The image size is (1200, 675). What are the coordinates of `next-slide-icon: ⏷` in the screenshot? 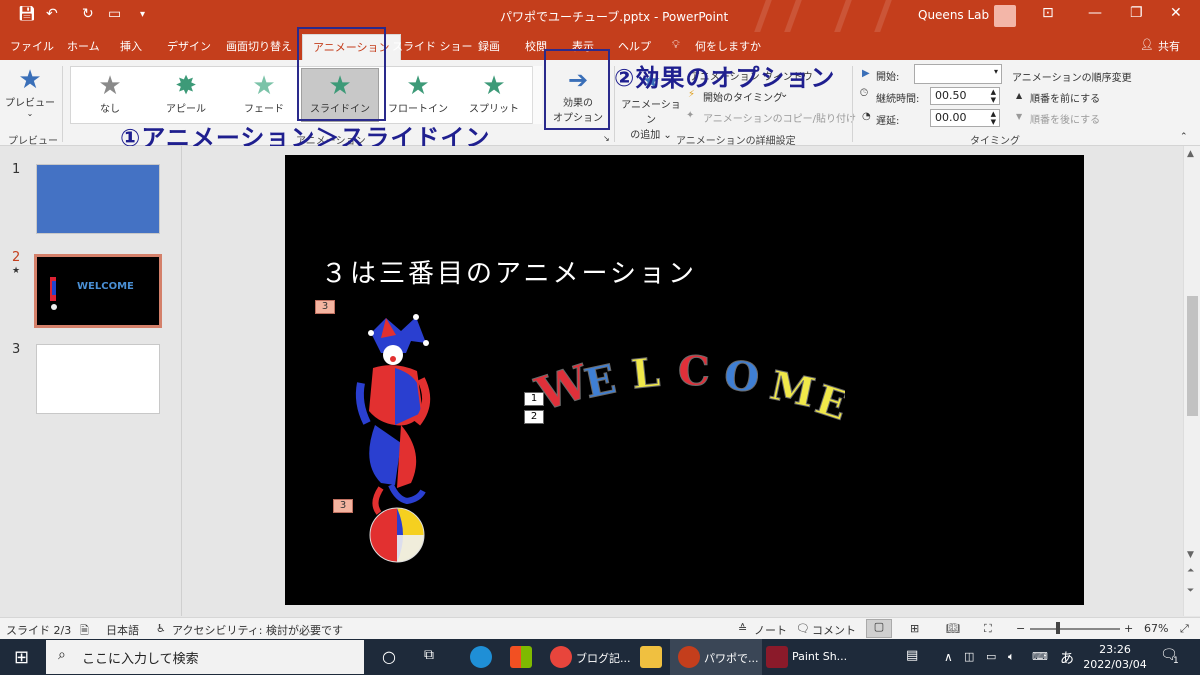 It's located at (1190, 591).